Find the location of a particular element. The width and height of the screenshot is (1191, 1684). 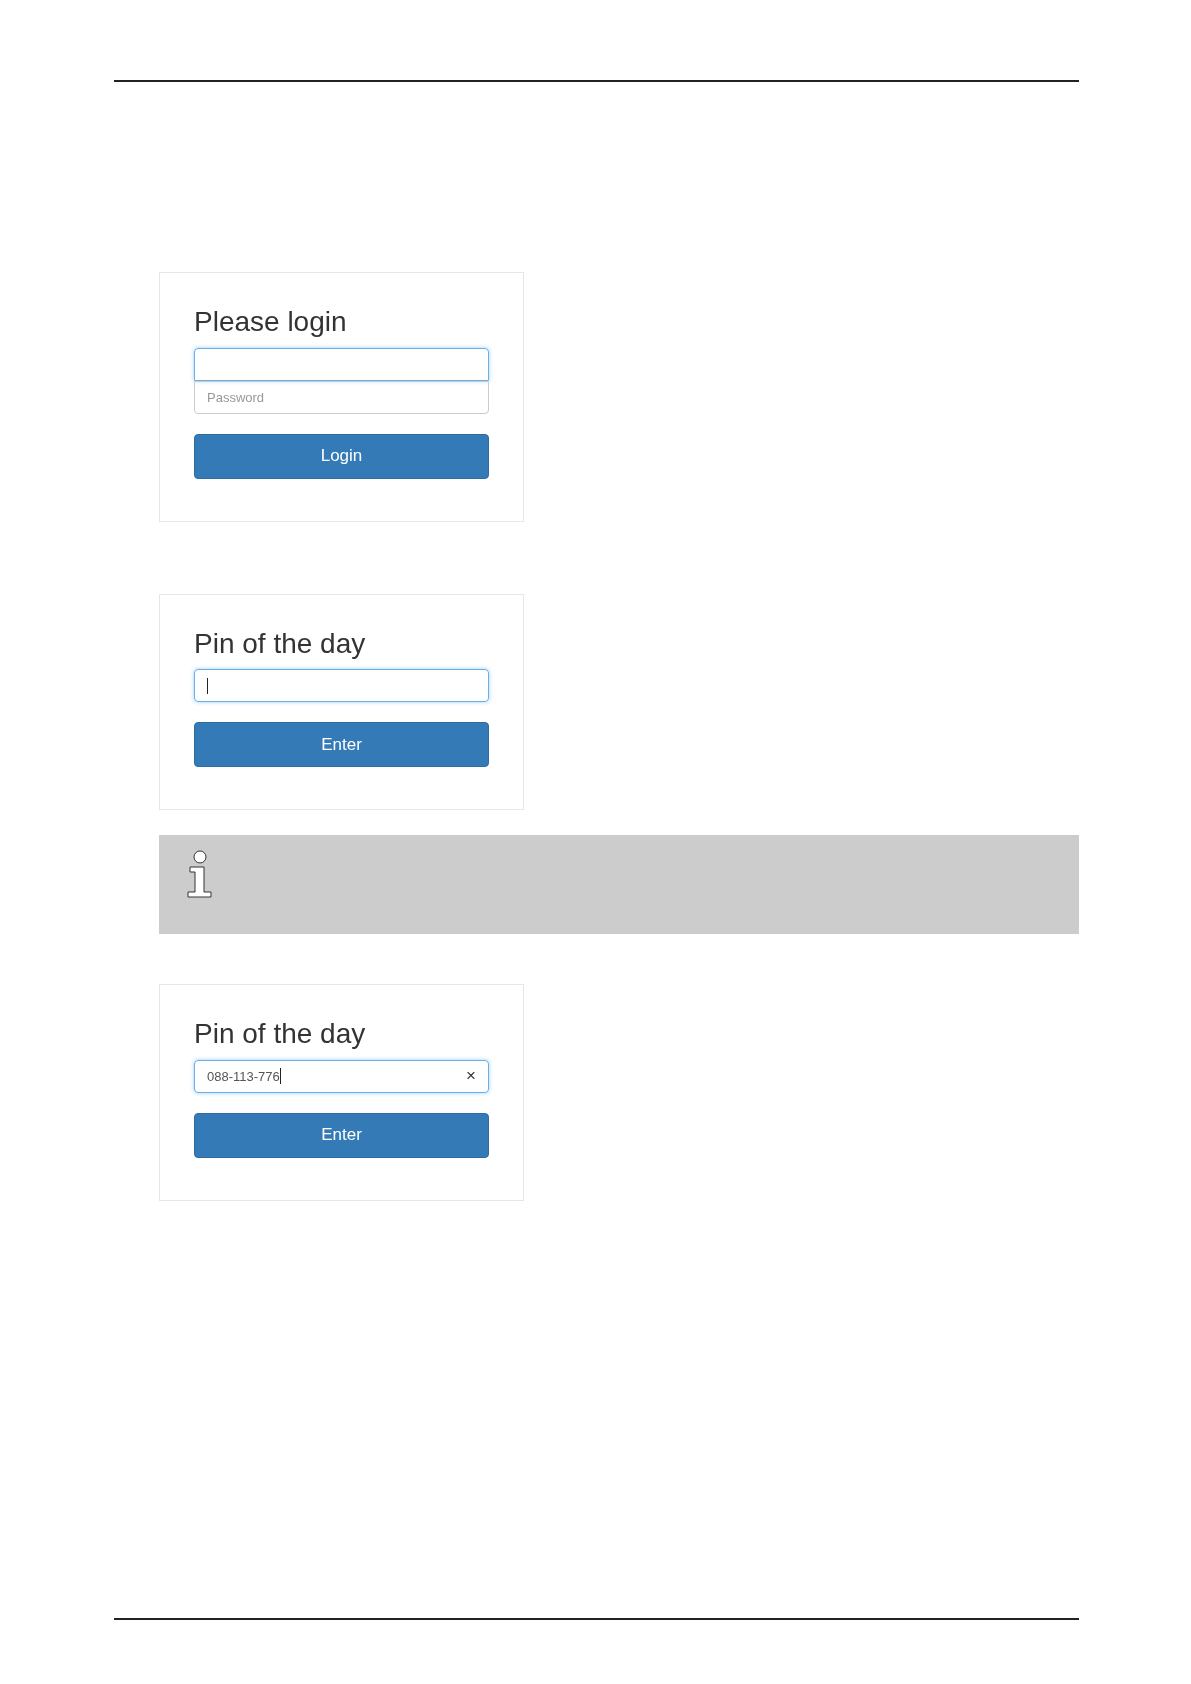

clear-button: × is located at coordinates (471, 1076).